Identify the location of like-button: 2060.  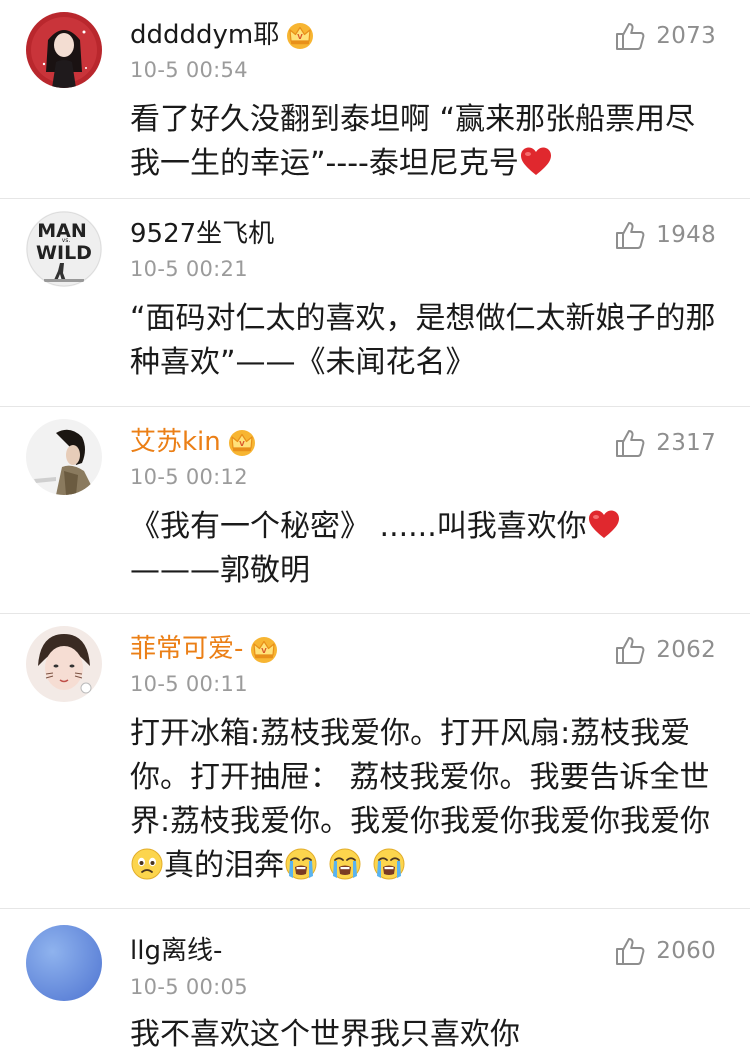
(665, 951).